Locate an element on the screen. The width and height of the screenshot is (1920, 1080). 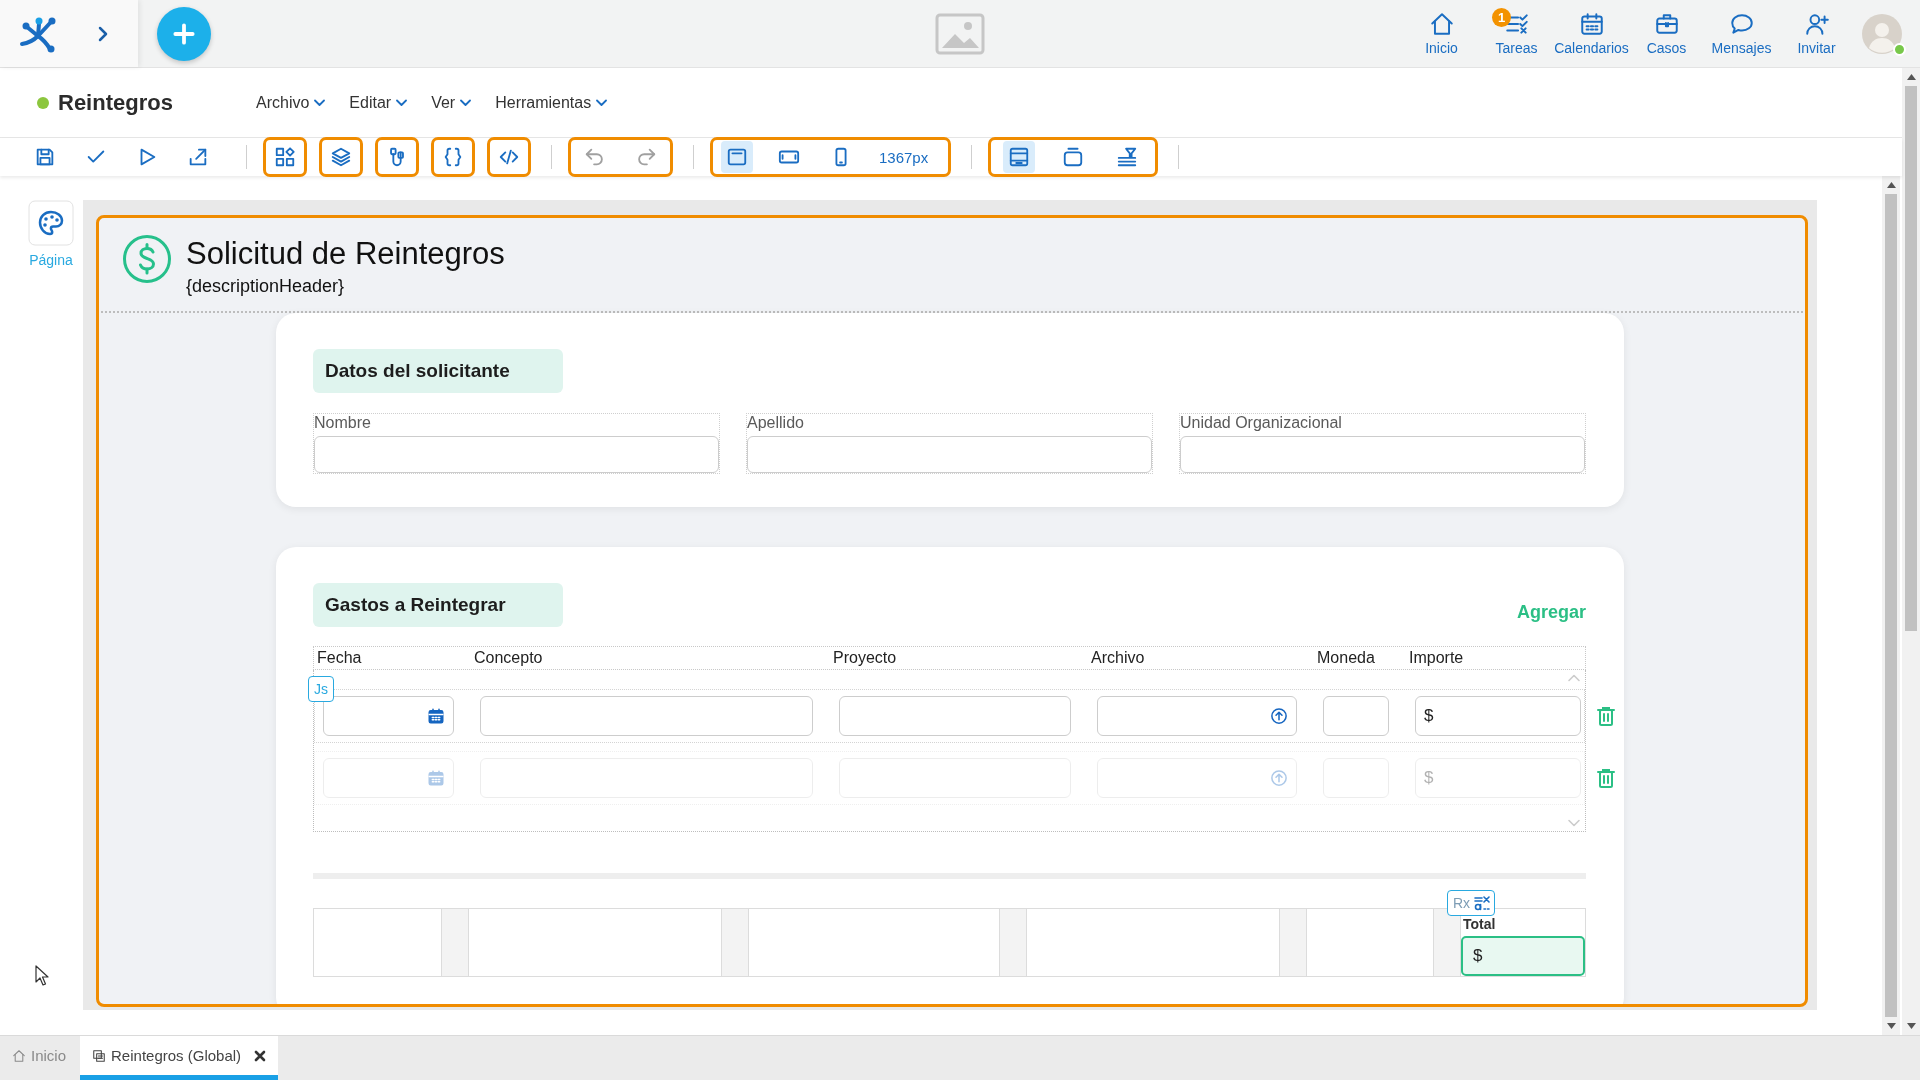
desktop-view-button is located at coordinates (737, 157).